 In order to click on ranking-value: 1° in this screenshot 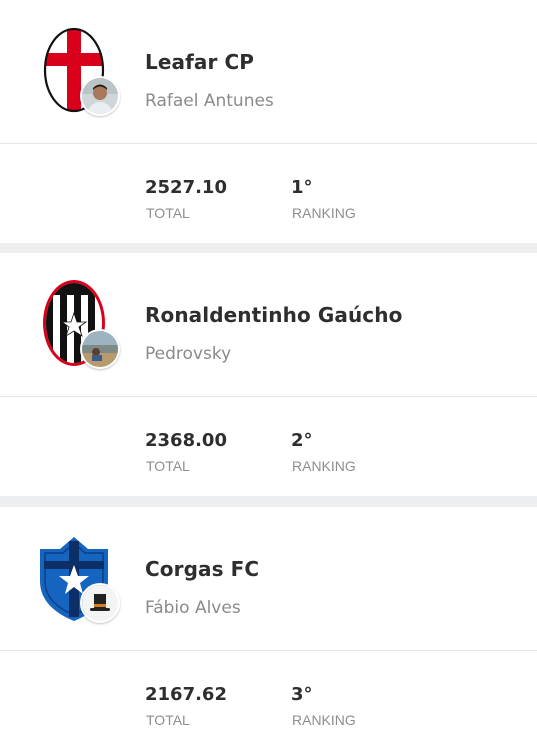, I will do `click(302, 187)`.